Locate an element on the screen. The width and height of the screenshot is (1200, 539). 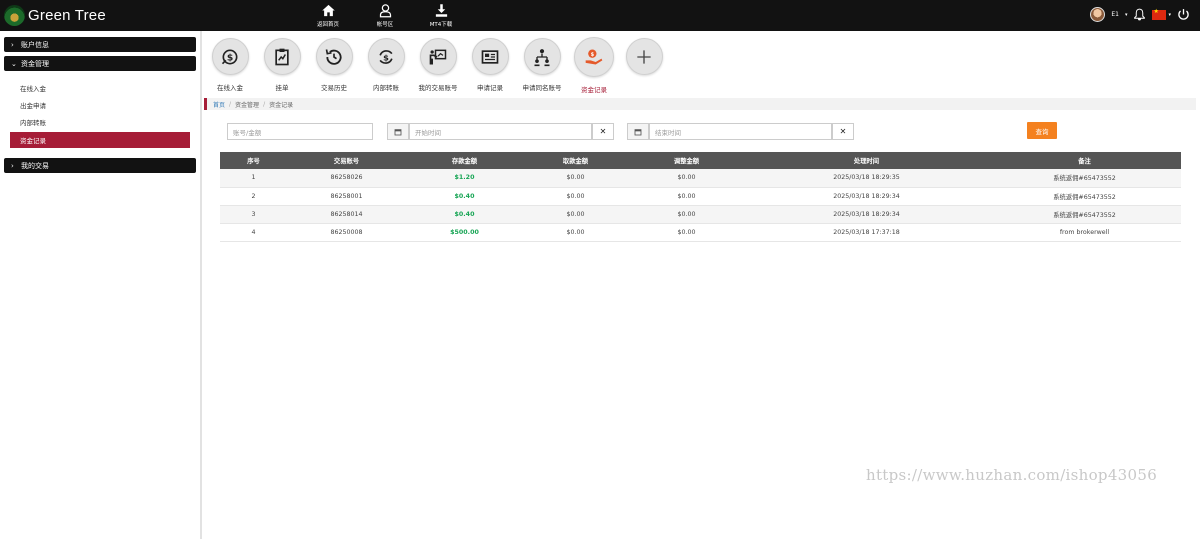
shortcut-online-deposit: $ 在线入金 is located at coordinates (230, 65).